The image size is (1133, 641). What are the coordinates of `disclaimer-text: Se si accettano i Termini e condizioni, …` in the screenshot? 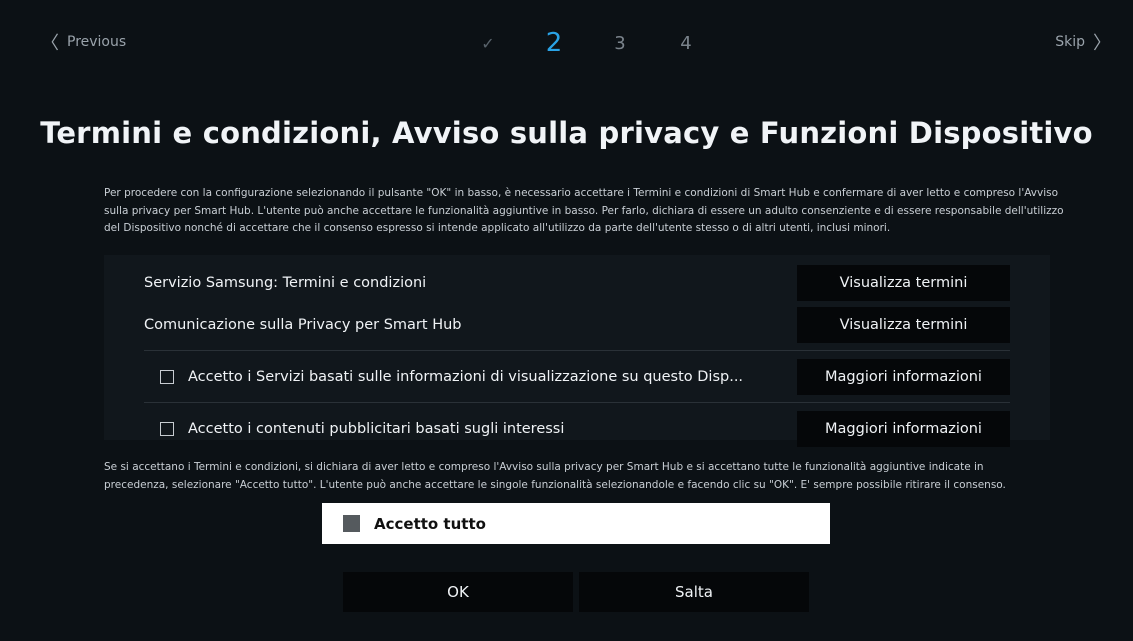 It's located at (555, 476).